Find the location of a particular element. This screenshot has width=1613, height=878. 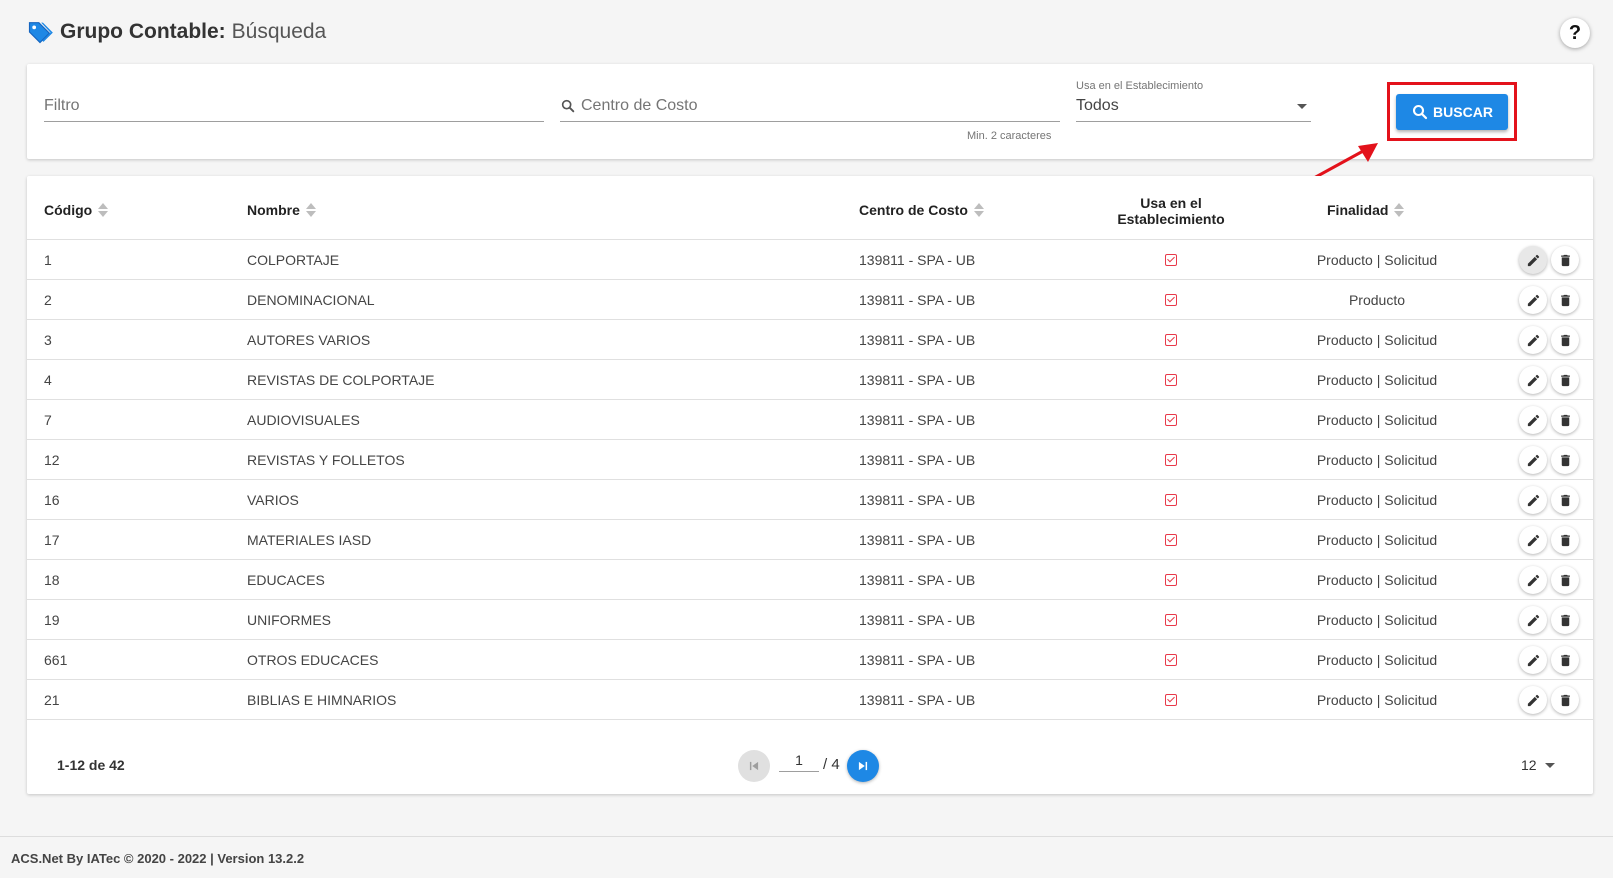

cell-codigo: 16 is located at coordinates (52, 500).